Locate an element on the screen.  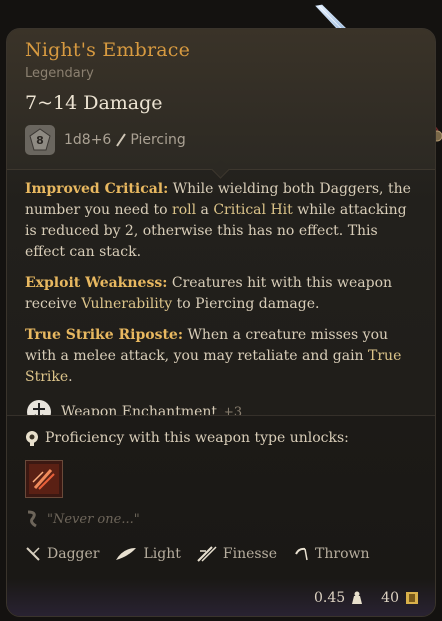
flavor-quote: "Never one..." is located at coordinates (93, 519).